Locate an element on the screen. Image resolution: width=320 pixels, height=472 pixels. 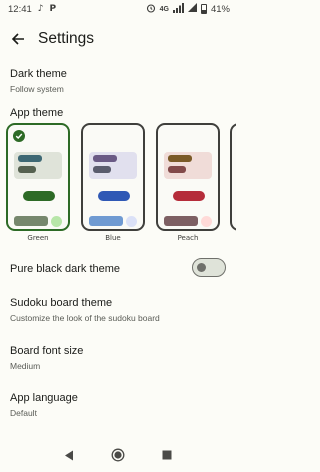
theme-card-green: Green is located at coordinates (38, 182).